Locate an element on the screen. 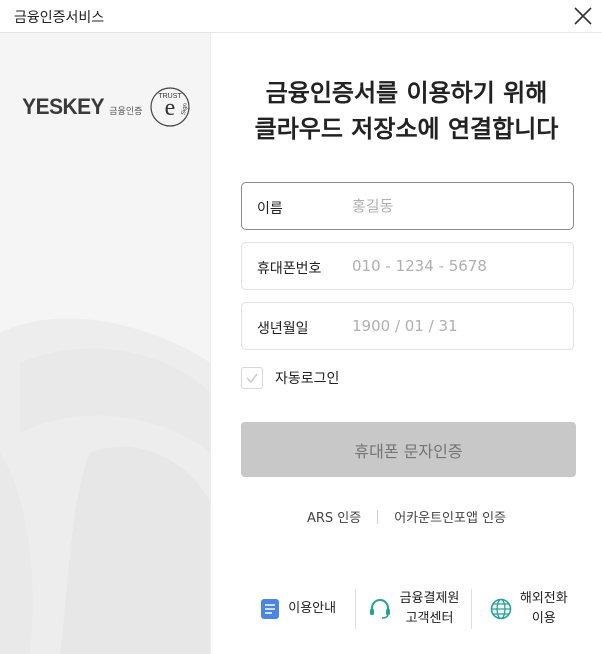 The height and width of the screenshot is (654, 602). customer-center-line-1: 금융결제원 is located at coordinates (429, 598).